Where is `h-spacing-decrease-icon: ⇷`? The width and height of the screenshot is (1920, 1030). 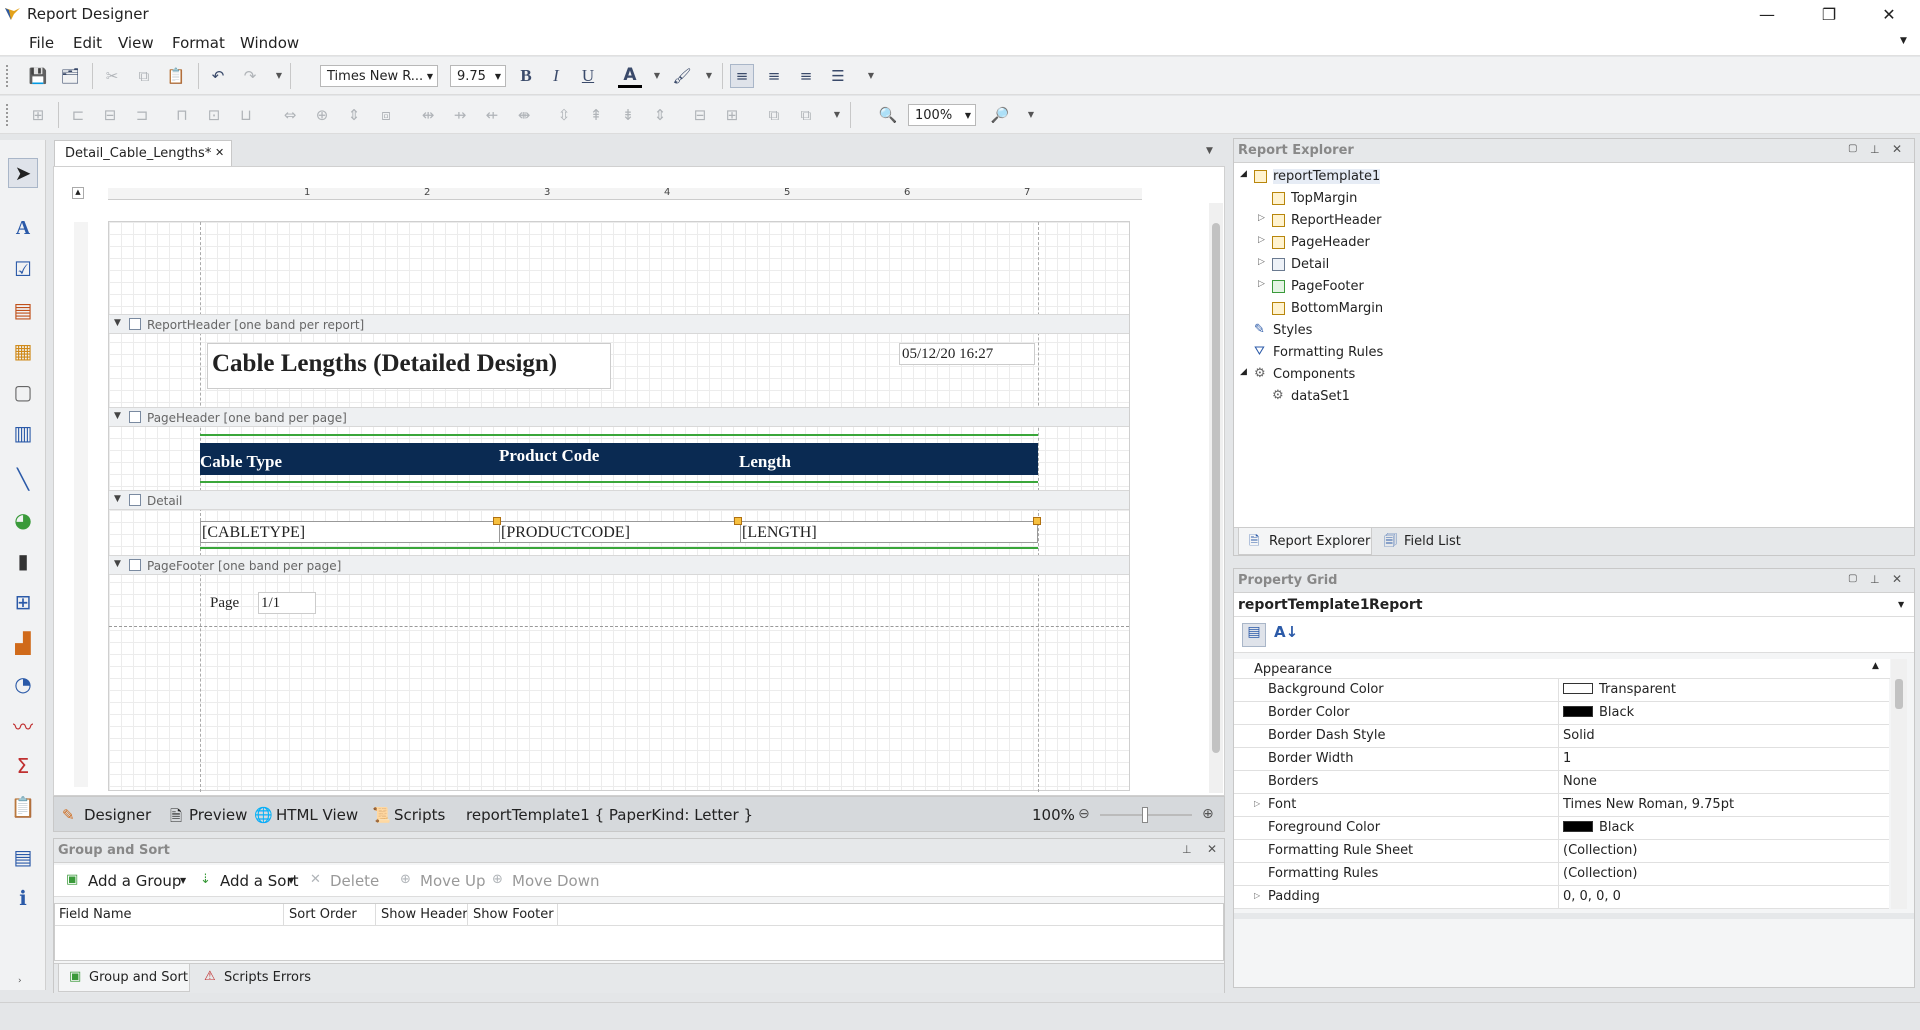
h-spacing-decrease-icon: ⇷ is located at coordinates (492, 115).